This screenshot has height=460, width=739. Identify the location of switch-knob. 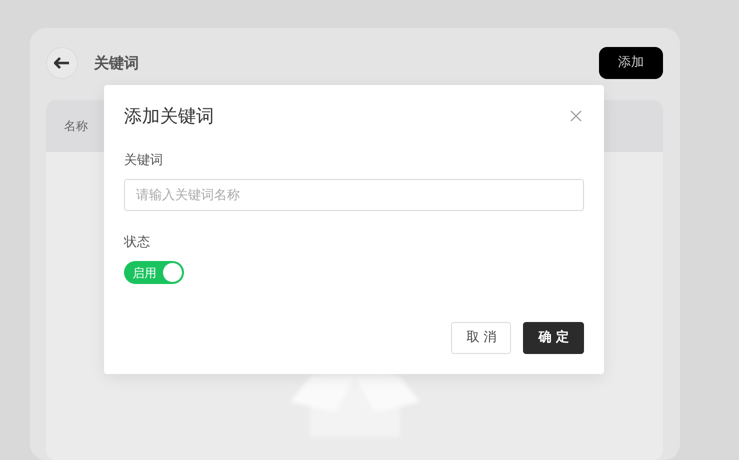
(172, 272).